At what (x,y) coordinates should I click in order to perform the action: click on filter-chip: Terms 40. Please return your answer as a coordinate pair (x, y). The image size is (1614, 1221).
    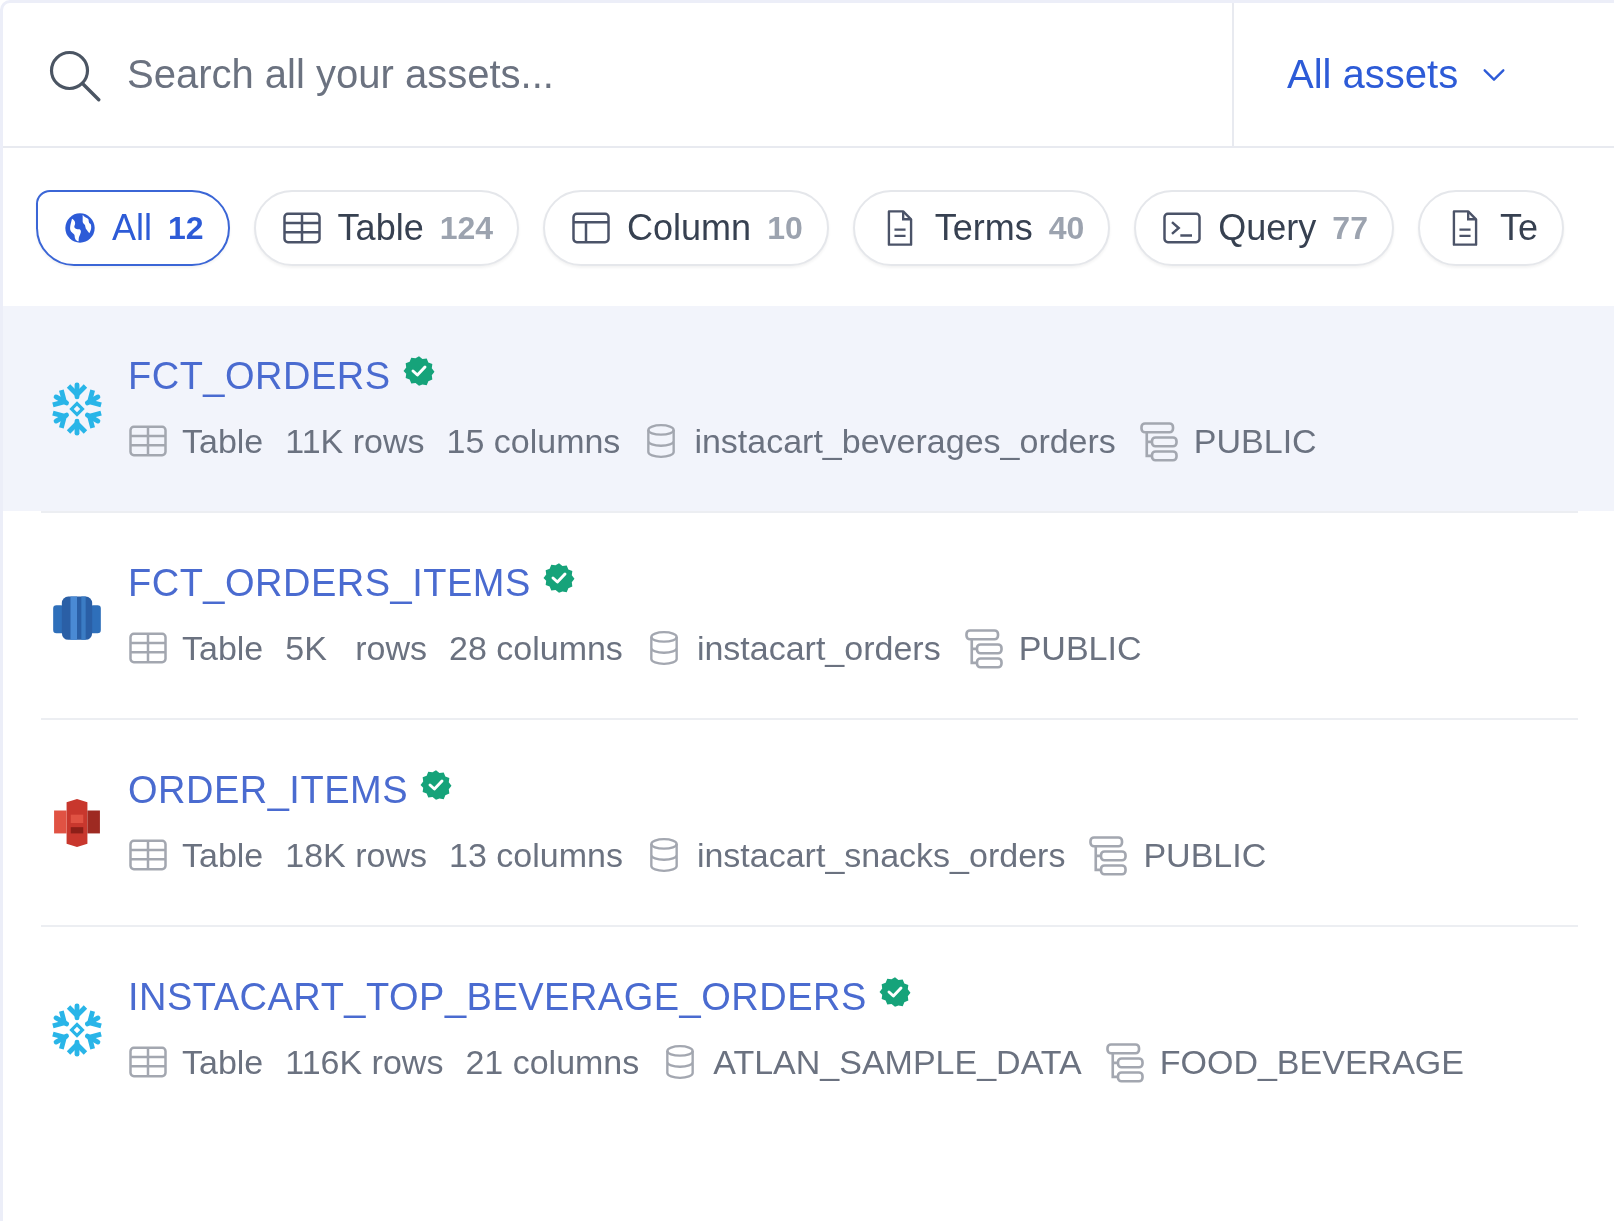
    Looking at the image, I should click on (981, 228).